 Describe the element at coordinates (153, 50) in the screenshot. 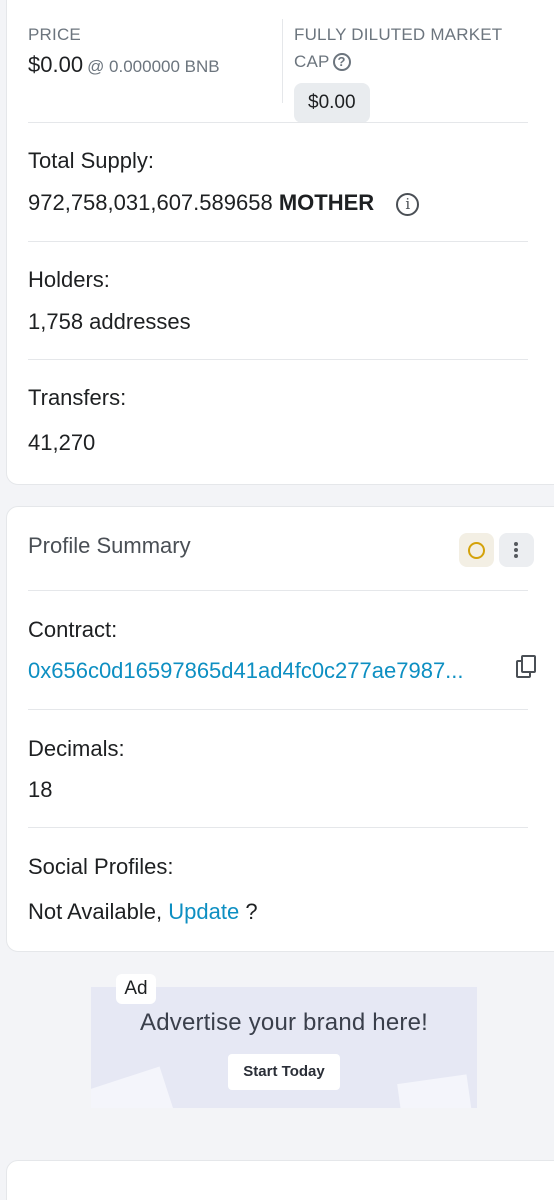

I see `price-section: PRICE $0.00 @ 0.000000 BNB` at that location.